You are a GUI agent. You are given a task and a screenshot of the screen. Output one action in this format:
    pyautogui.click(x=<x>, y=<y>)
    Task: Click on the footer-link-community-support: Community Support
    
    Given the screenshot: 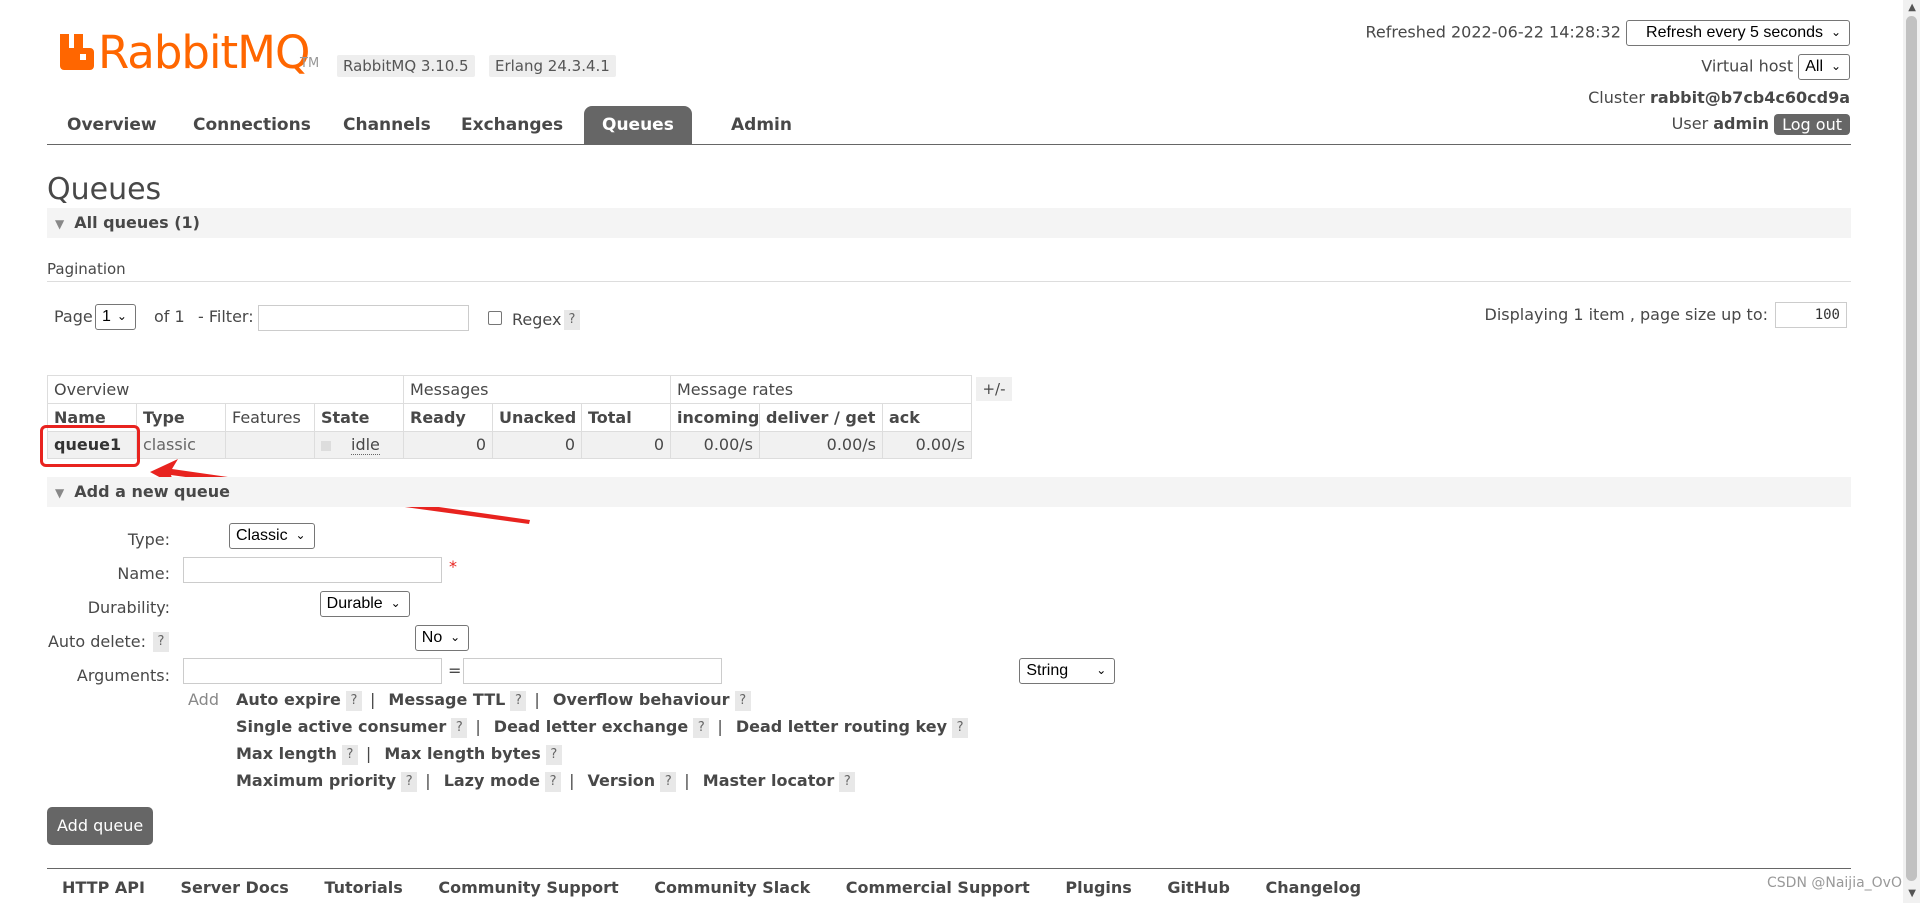 What is the action you would take?
    pyautogui.click(x=528, y=887)
    